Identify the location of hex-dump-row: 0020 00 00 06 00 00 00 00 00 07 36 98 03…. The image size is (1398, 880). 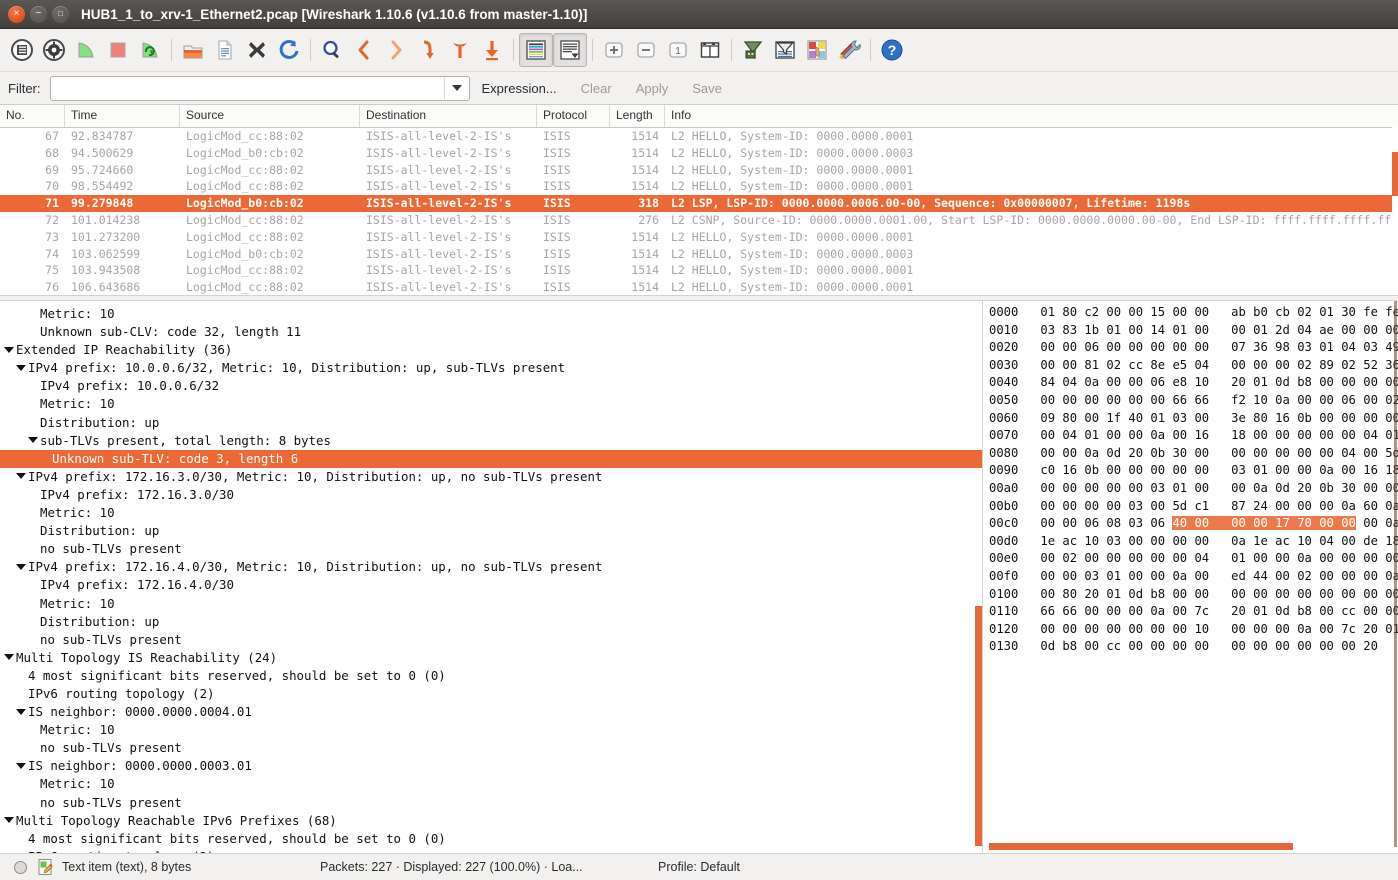
(1193, 348).